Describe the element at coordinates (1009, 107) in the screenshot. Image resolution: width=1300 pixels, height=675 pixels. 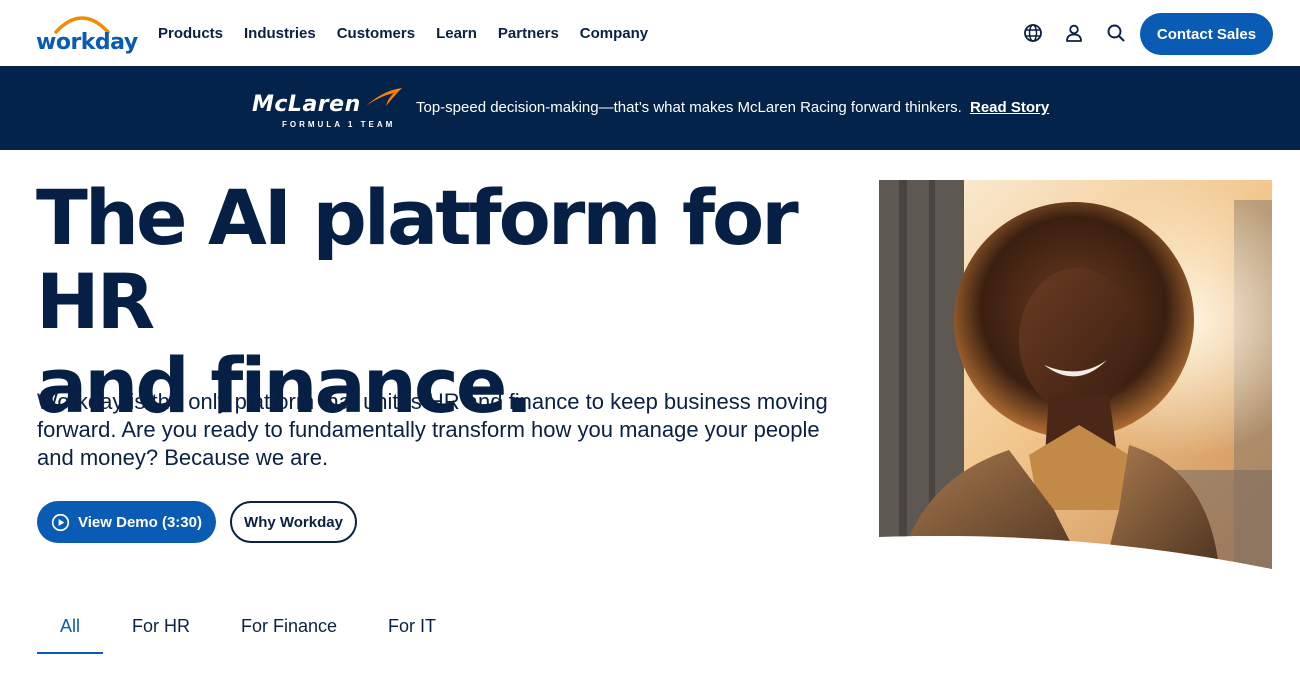
I see `read-story-link: Read Story` at that location.